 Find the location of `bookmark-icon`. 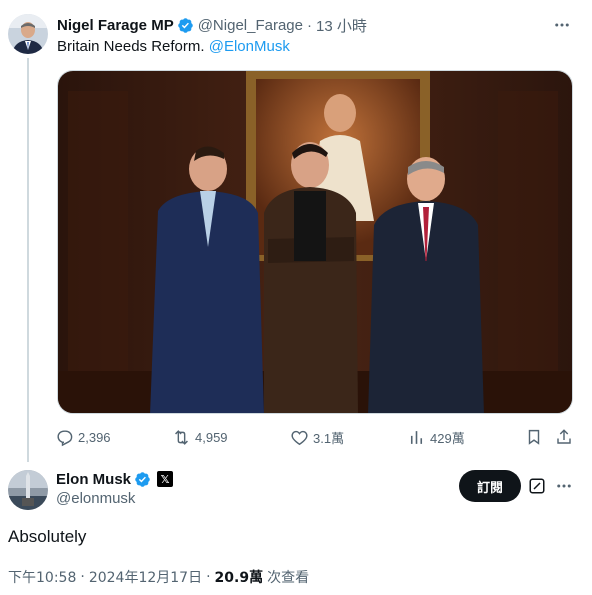

bookmark-icon is located at coordinates (534, 437).